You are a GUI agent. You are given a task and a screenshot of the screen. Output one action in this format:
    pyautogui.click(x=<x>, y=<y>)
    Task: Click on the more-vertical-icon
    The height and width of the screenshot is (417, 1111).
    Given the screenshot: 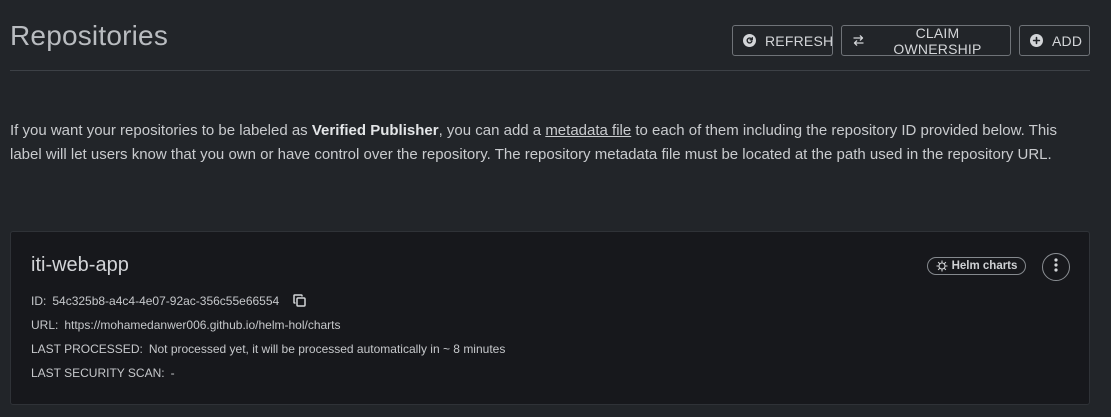 What is the action you would take?
    pyautogui.click(x=1056, y=267)
    